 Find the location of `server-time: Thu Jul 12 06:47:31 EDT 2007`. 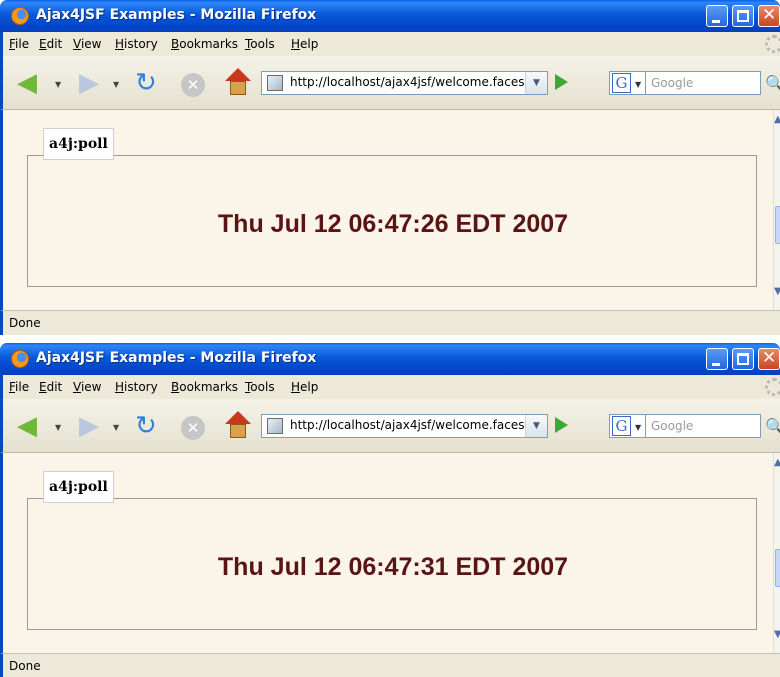

server-time: Thu Jul 12 06:47:31 EDT 2007 is located at coordinates (393, 567).